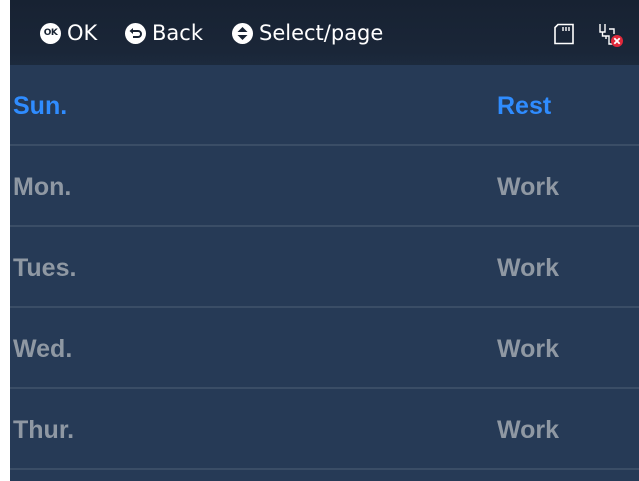  Describe the element at coordinates (43, 349) in the screenshot. I see `day-label: Wed.` at that location.